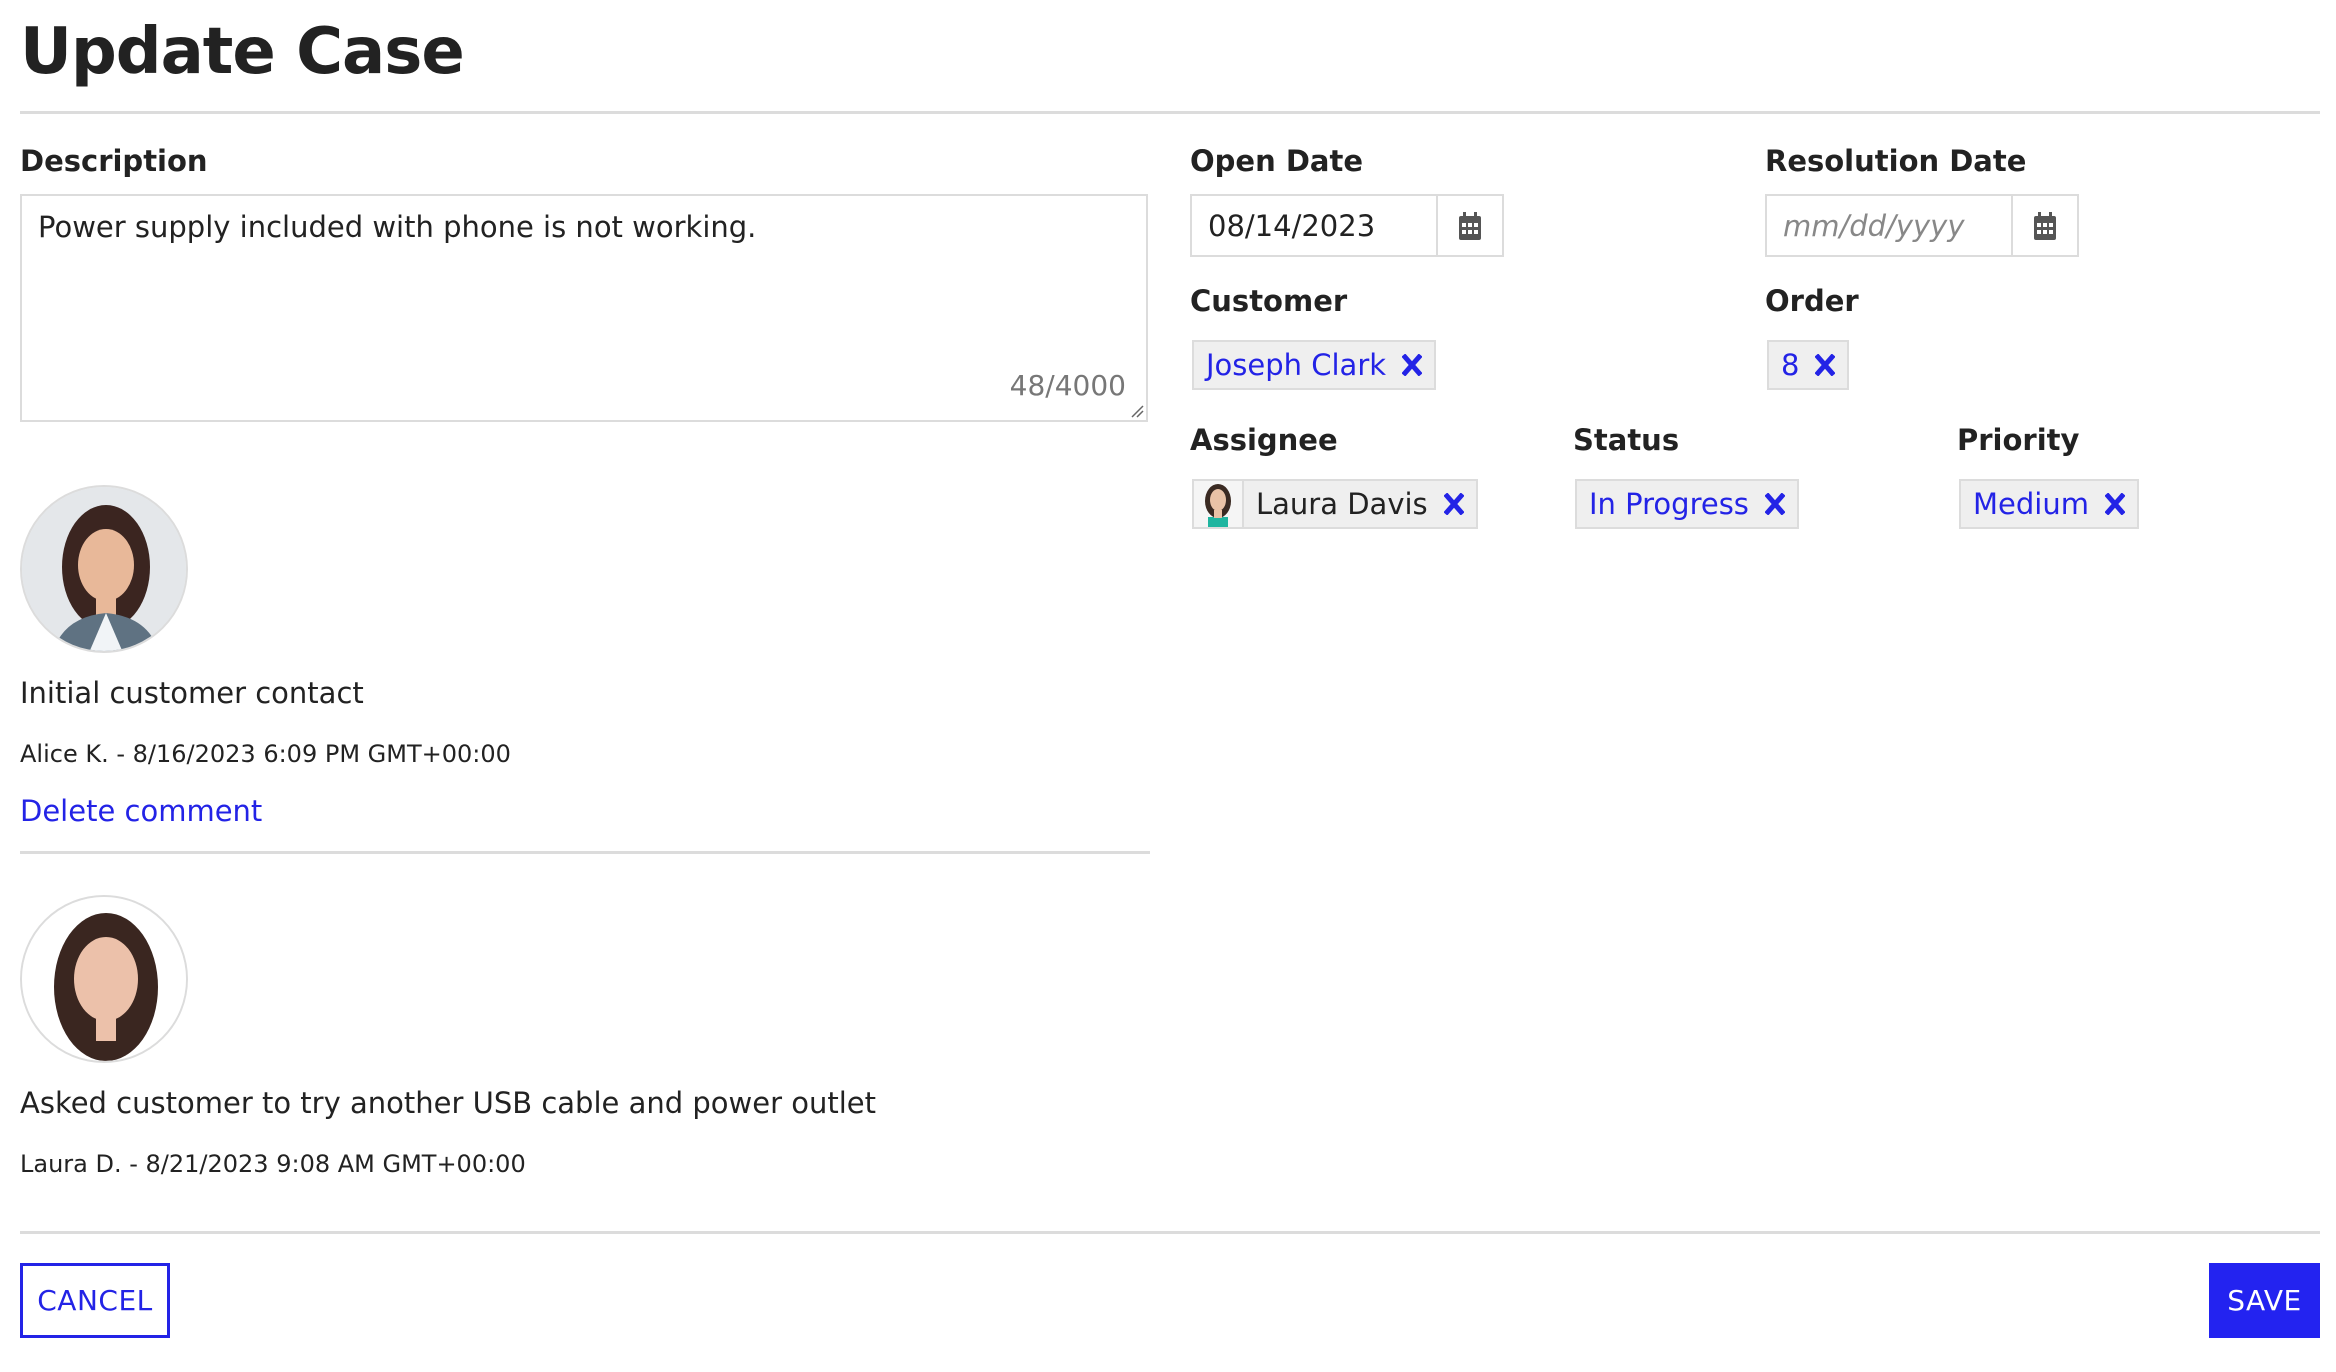  I want to click on order-value: 8, so click(1790, 365).